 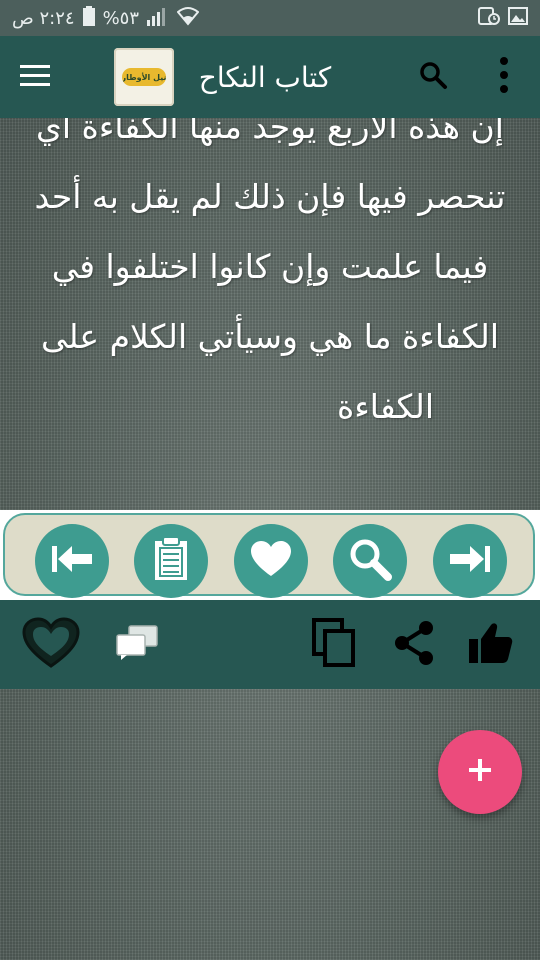 I want to click on app-title: كتاب النكاح, so click(x=265, y=77).